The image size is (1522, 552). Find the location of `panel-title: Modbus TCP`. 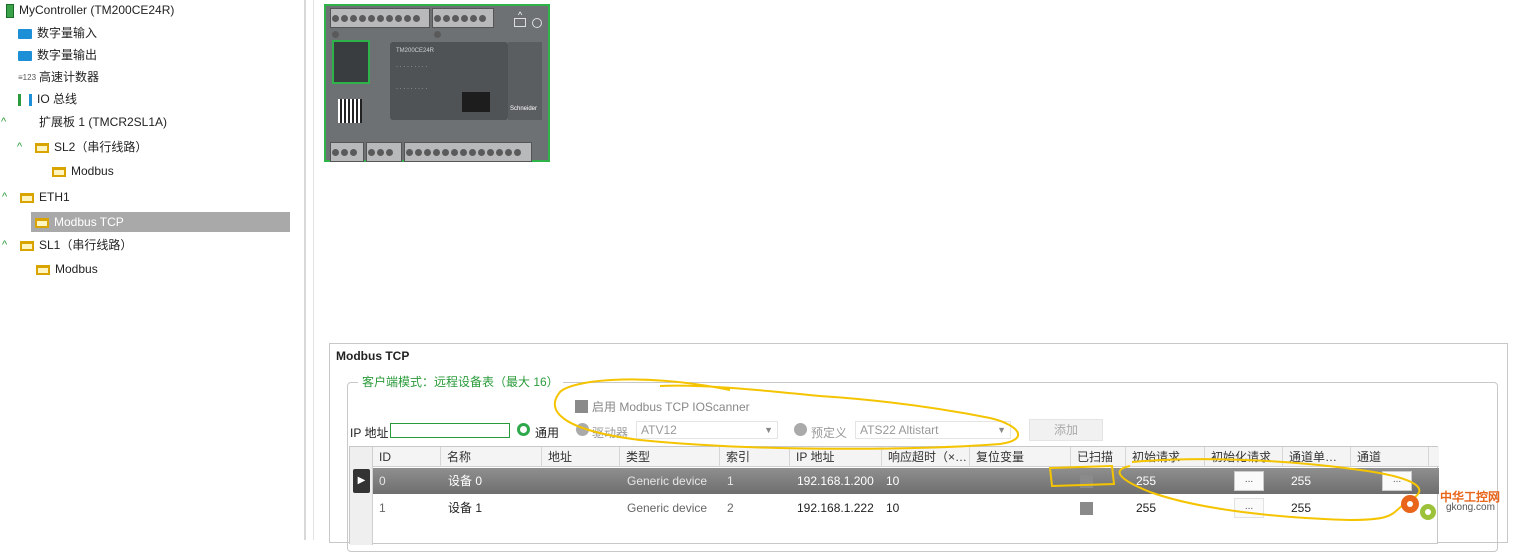

panel-title: Modbus TCP is located at coordinates (373, 356).